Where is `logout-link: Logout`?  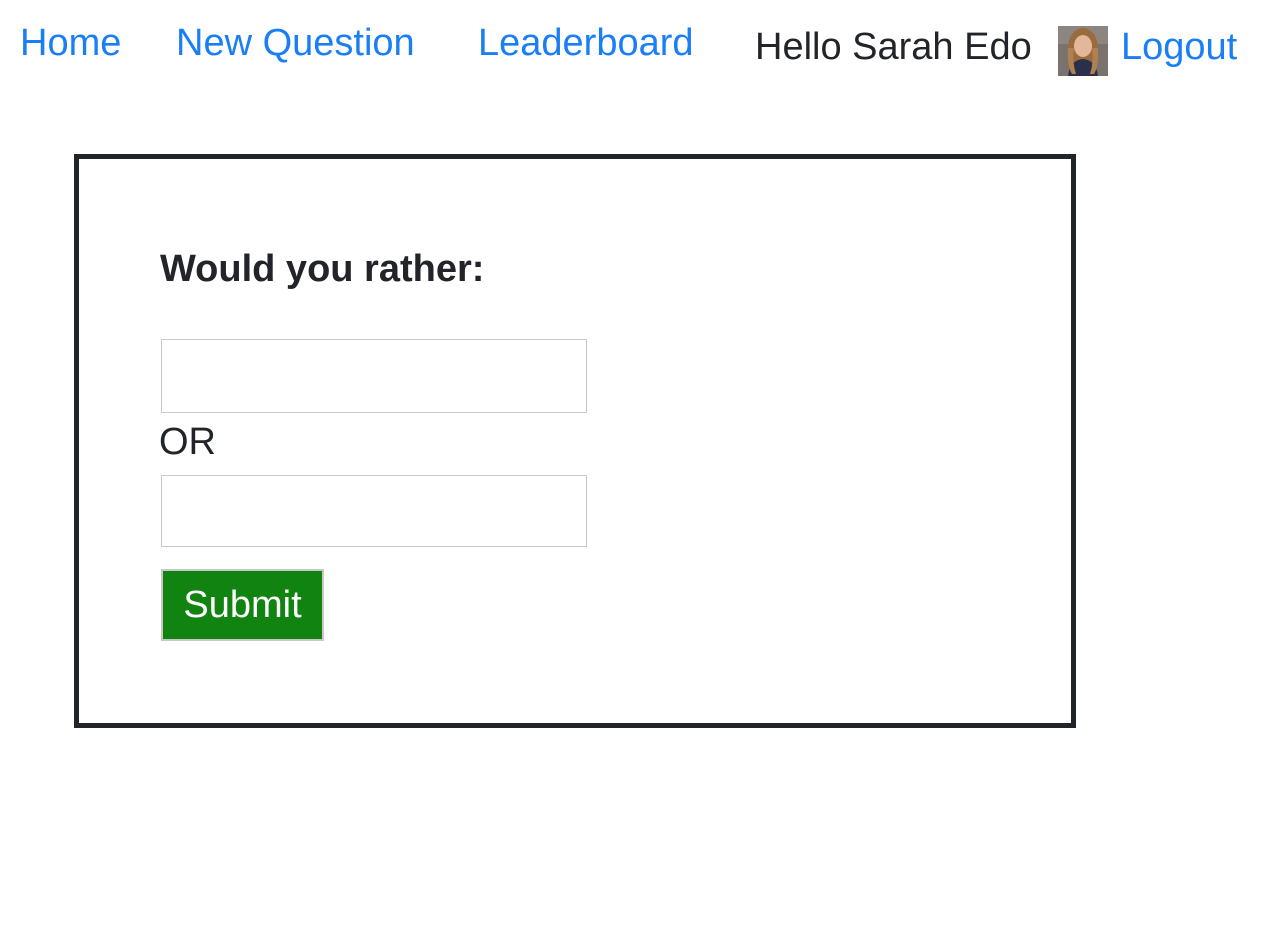
logout-link: Logout is located at coordinates (1179, 47).